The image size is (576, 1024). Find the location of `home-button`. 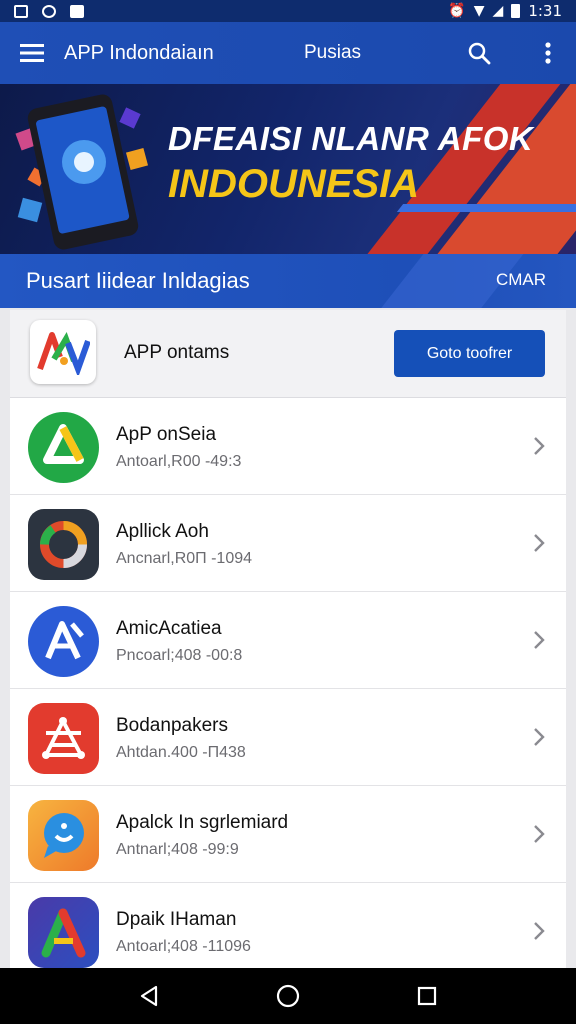

home-button is located at coordinates (288, 996).